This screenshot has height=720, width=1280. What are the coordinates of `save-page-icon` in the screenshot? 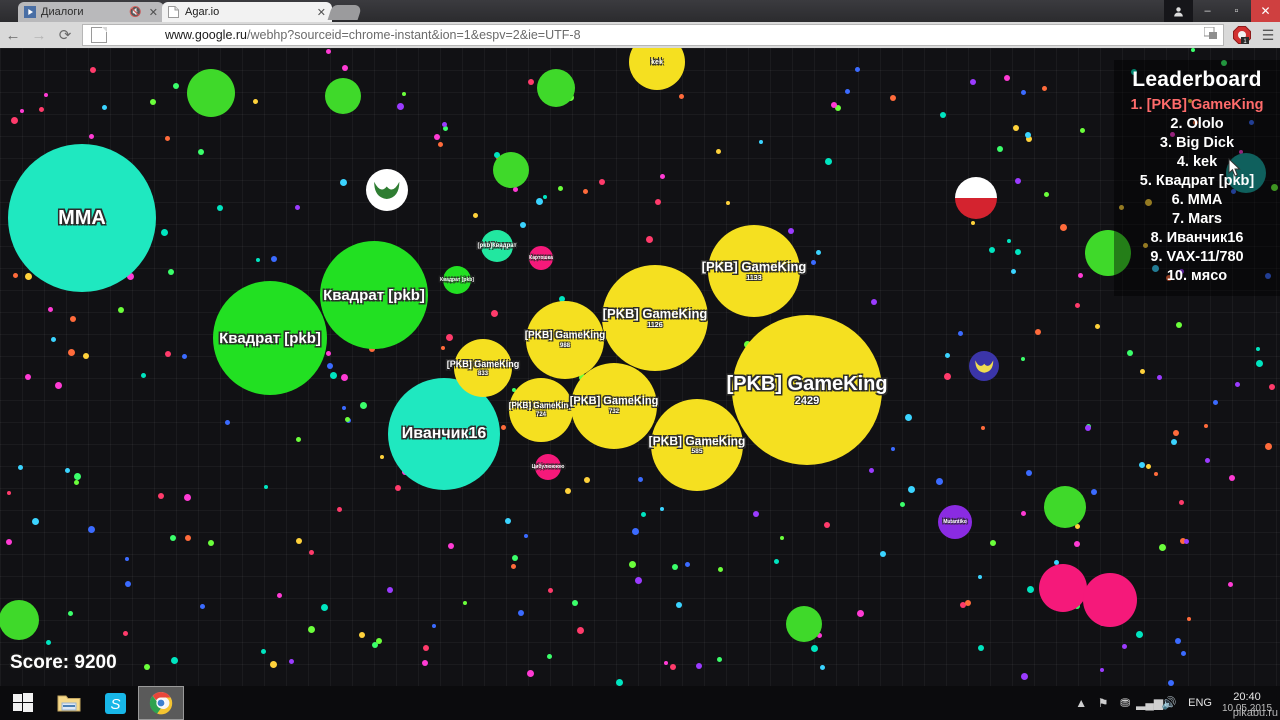 It's located at (1211, 34).